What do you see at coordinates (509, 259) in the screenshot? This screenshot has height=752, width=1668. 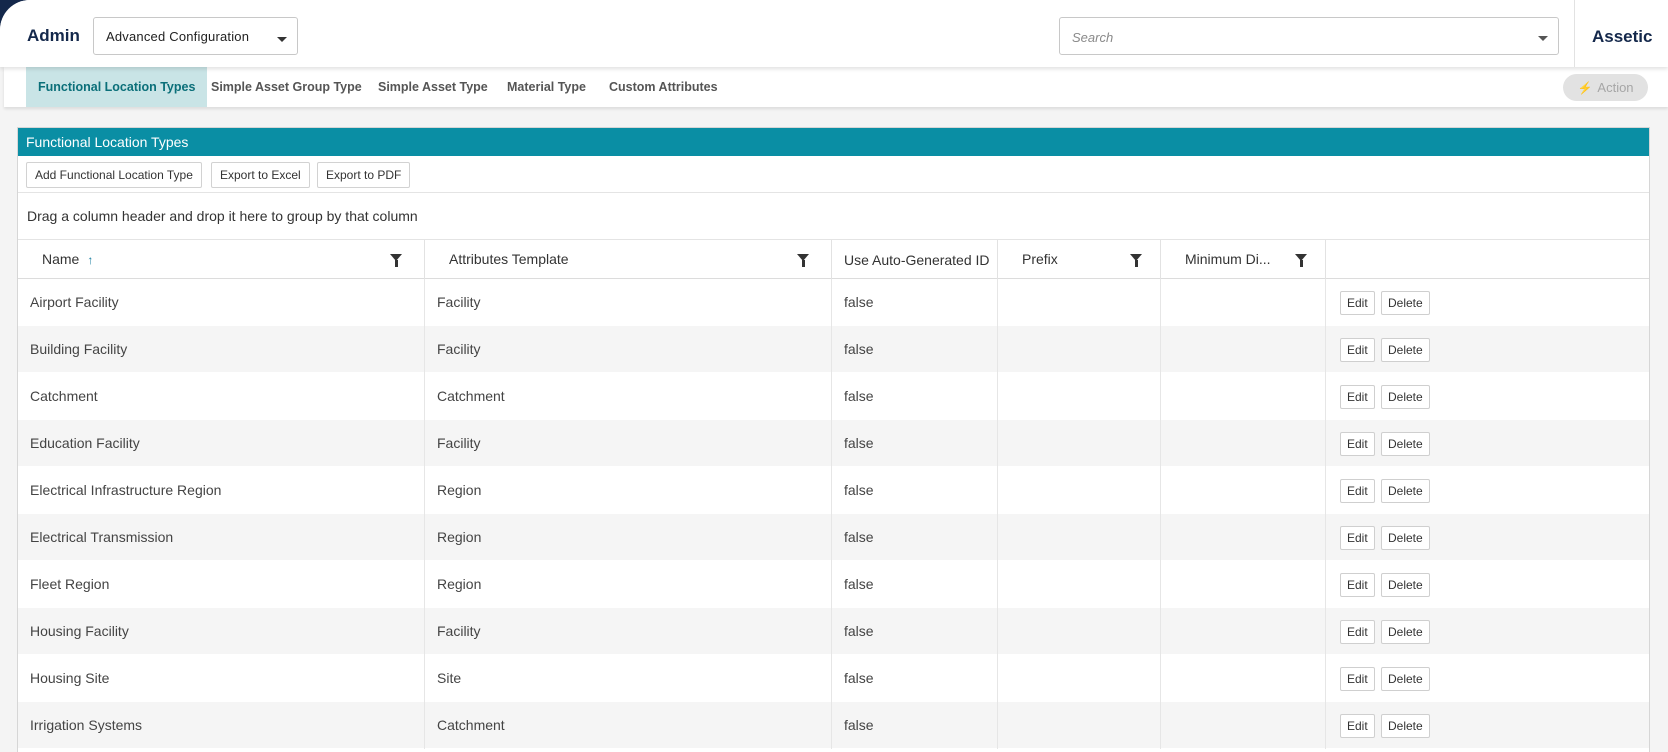 I see `column-template-label: Attributes Template` at bounding box center [509, 259].